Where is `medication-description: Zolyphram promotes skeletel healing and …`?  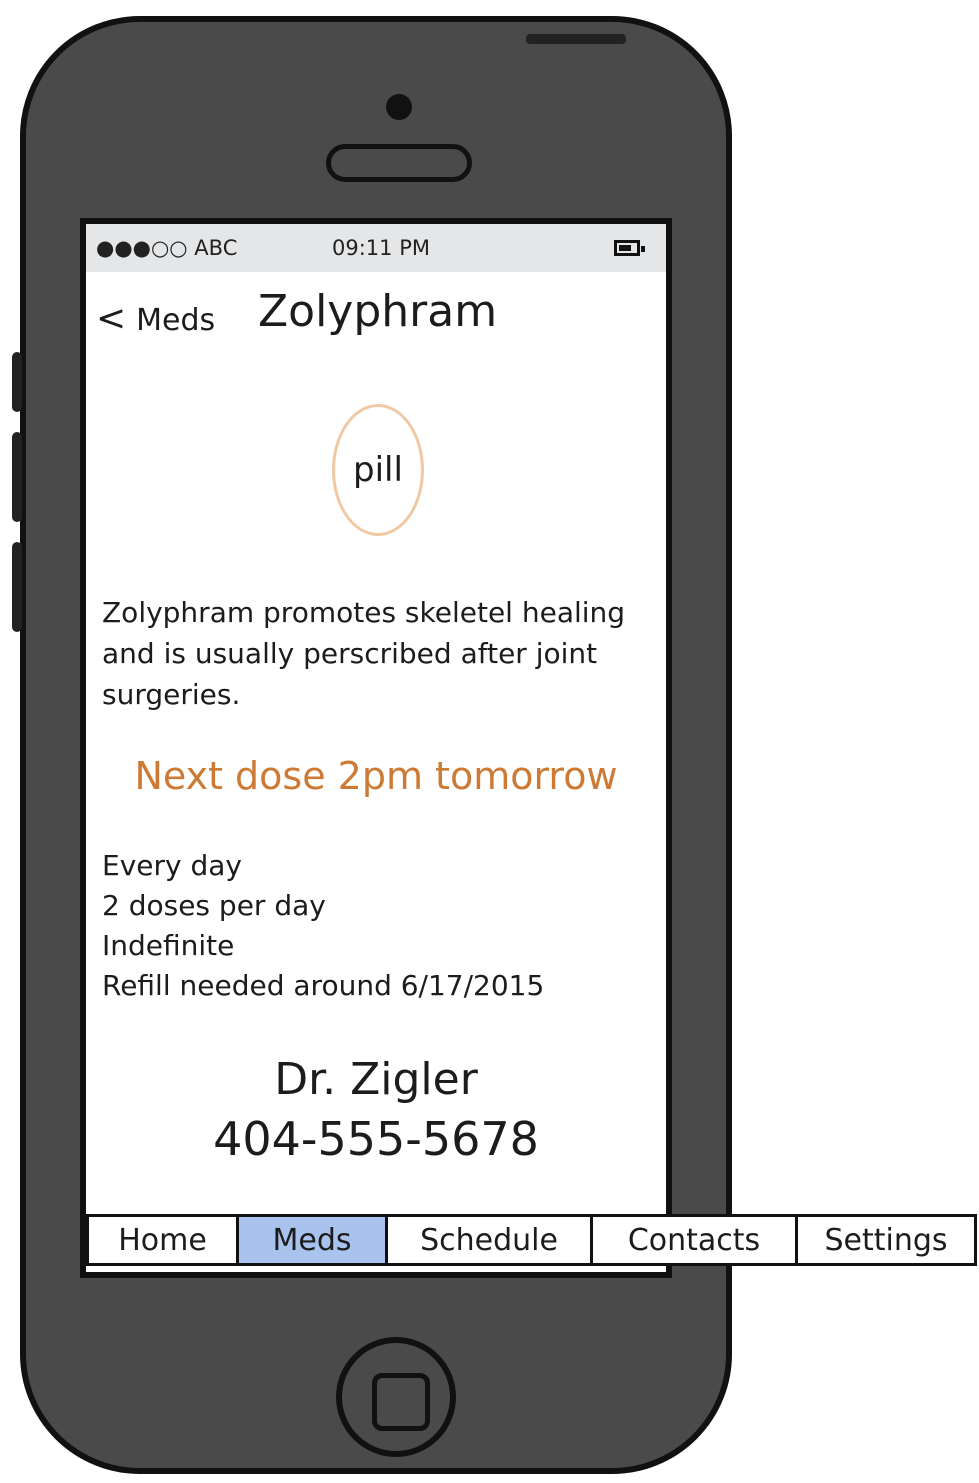
medication-description: Zolyphram promotes skeletel healing and … is located at coordinates (364, 653).